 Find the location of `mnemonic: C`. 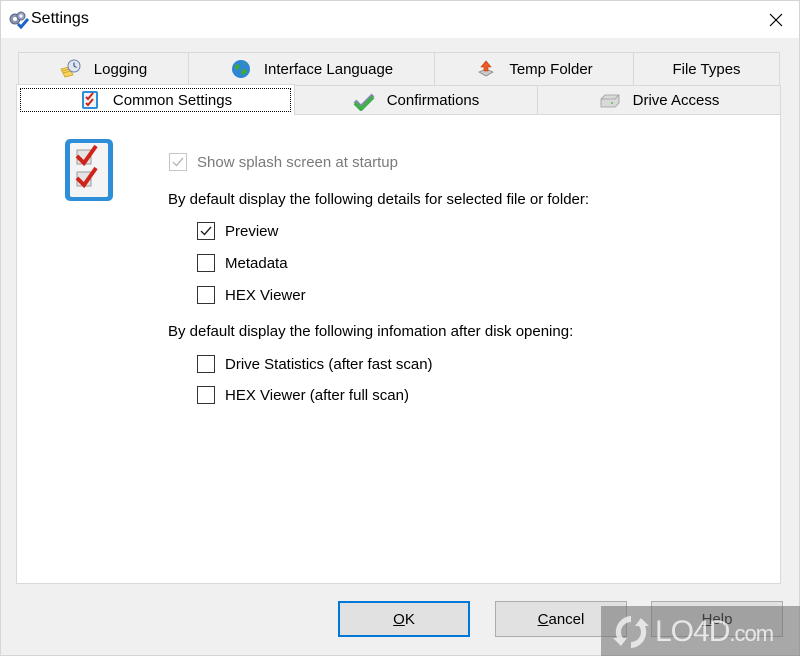

mnemonic: C is located at coordinates (543, 619).